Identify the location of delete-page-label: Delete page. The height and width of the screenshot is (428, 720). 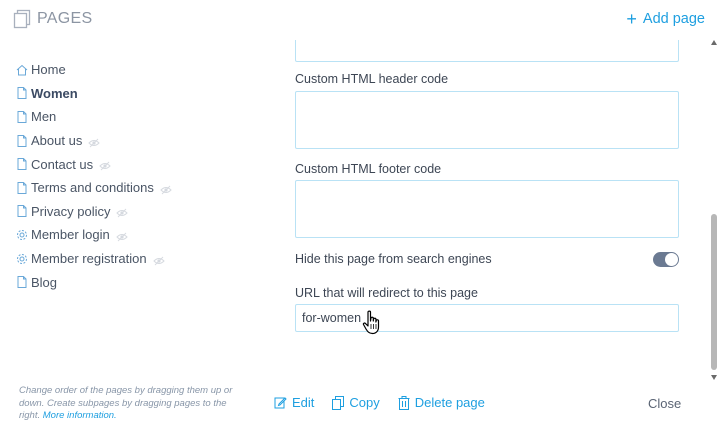
(449, 402).